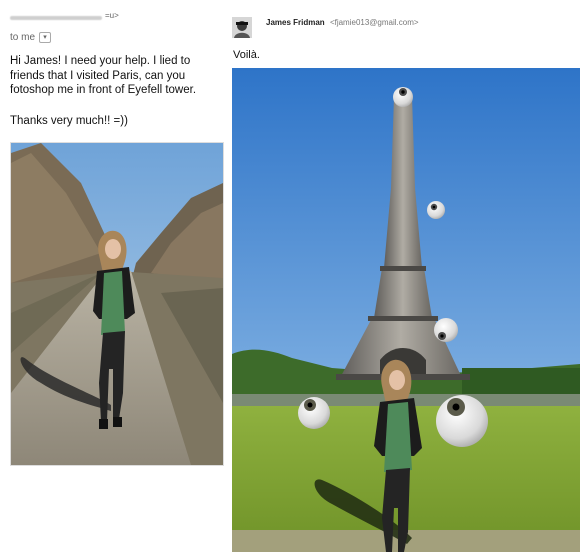 This screenshot has height=552, width=580. I want to click on message-line: friends that I visited Paris, can you, so click(98, 75).